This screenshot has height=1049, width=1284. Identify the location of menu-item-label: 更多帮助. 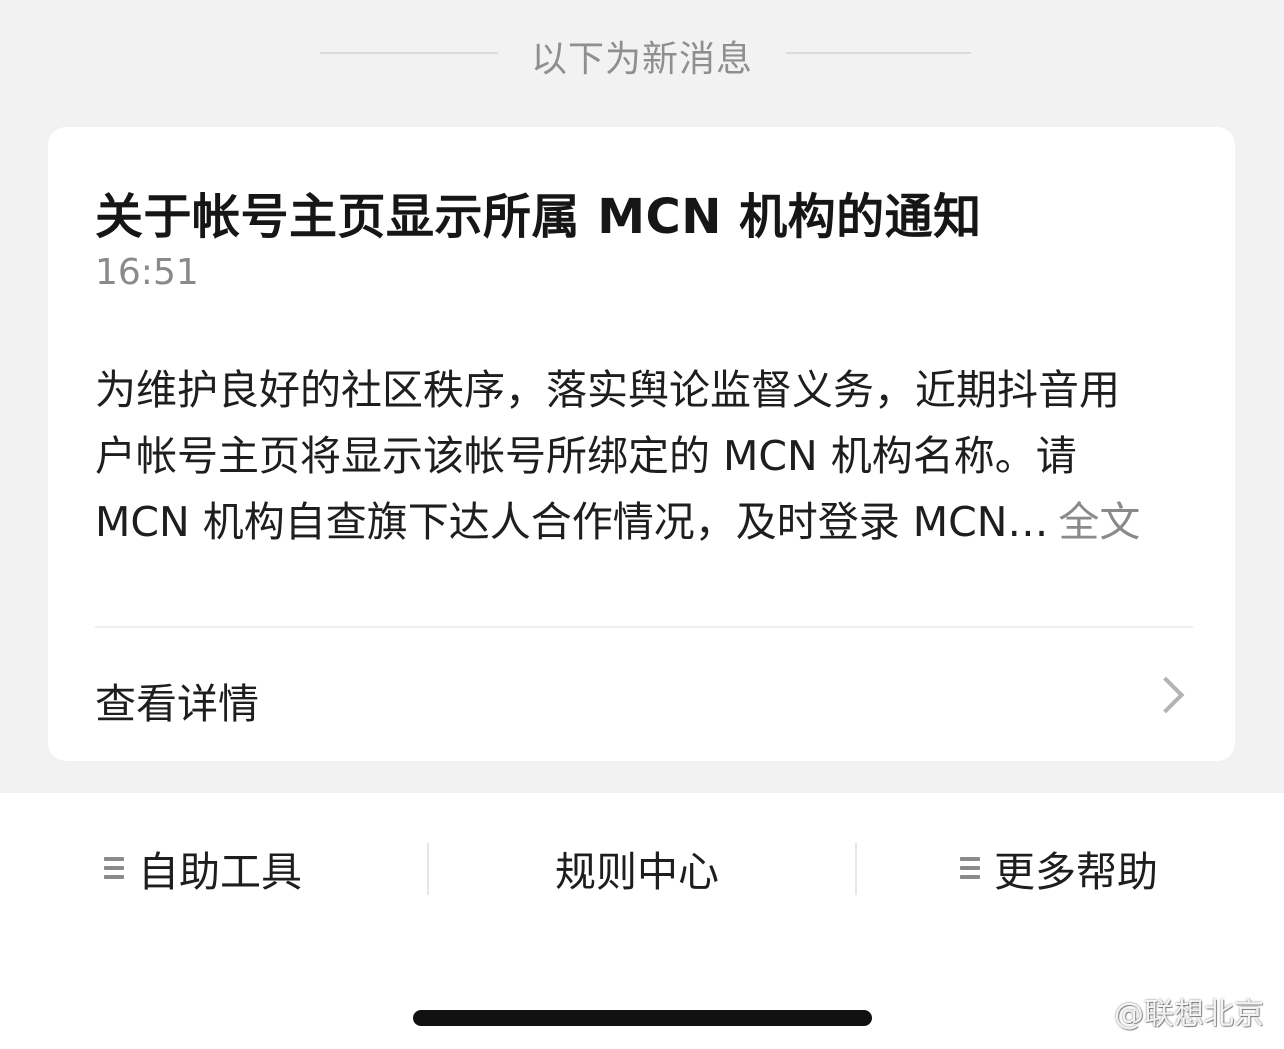
(1076, 872).